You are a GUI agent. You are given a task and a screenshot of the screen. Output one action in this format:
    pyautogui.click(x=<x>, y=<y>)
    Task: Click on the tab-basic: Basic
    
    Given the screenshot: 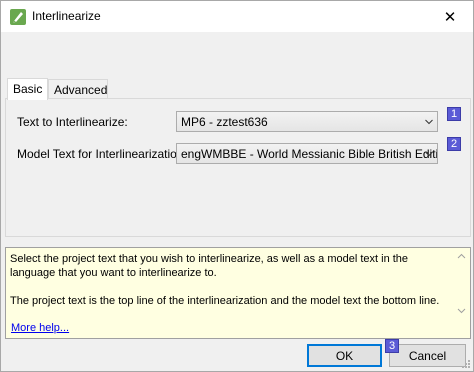 What is the action you would take?
    pyautogui.click(x=27, y=89)
    